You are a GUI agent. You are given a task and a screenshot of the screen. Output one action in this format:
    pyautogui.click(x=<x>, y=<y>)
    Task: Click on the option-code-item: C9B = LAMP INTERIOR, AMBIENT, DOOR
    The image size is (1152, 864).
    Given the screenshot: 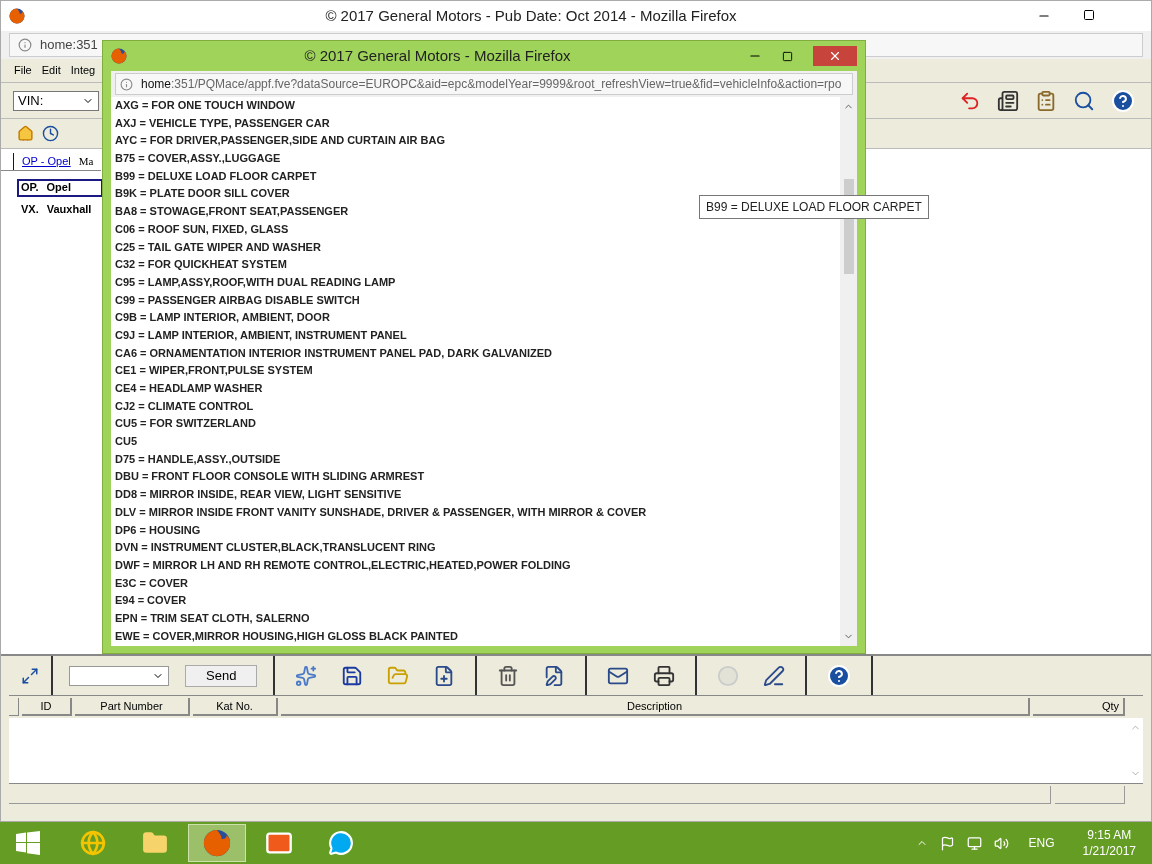 What is the action you would take?
    pyautogui.click(x=222, y=318)
    